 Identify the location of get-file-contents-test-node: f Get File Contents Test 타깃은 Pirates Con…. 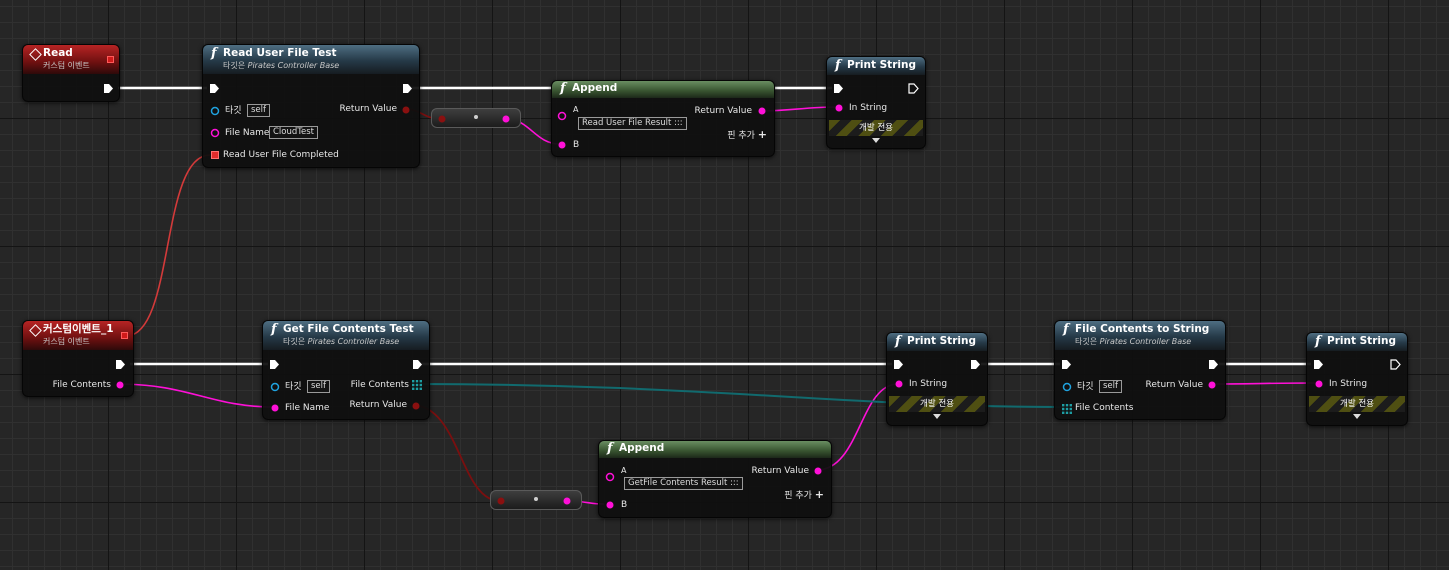
(346, 370).